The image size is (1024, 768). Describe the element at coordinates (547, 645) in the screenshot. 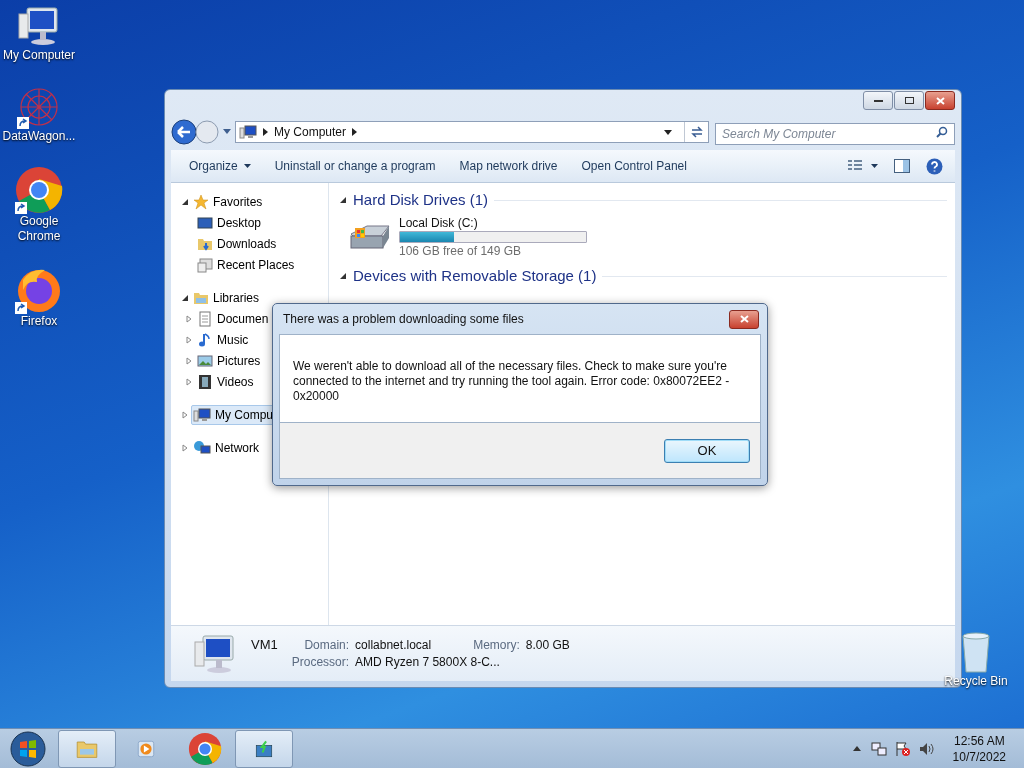

I see `field-value: 8.00 GB` at that location.